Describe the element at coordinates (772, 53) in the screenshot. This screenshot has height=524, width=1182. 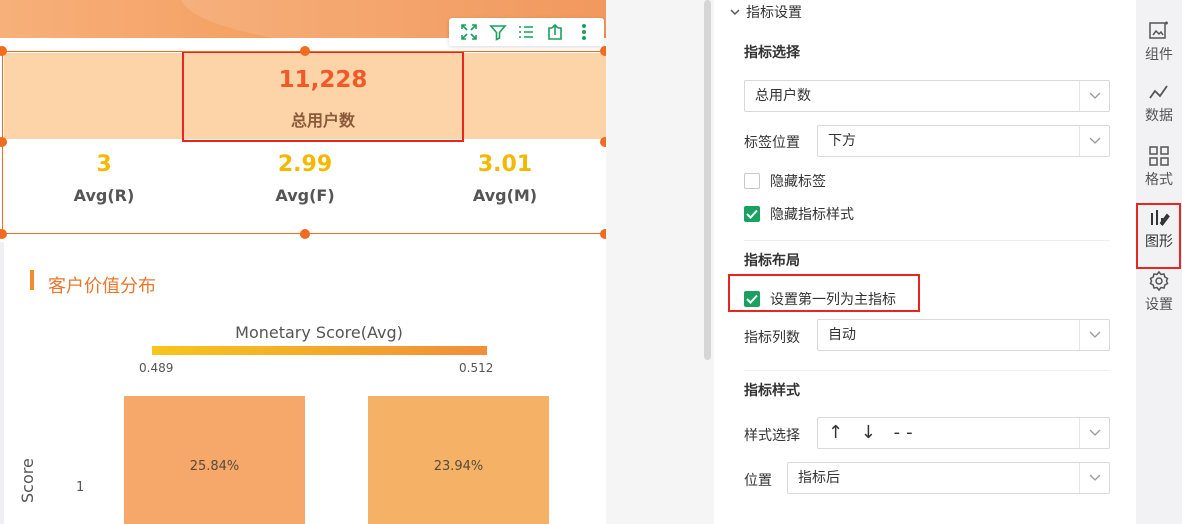
I see `group-title-indicator-select: 指标选择` at that location.